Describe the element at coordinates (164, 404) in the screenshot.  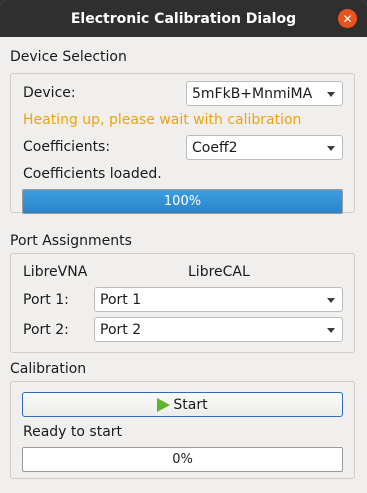
I see `play-icon` at that location.